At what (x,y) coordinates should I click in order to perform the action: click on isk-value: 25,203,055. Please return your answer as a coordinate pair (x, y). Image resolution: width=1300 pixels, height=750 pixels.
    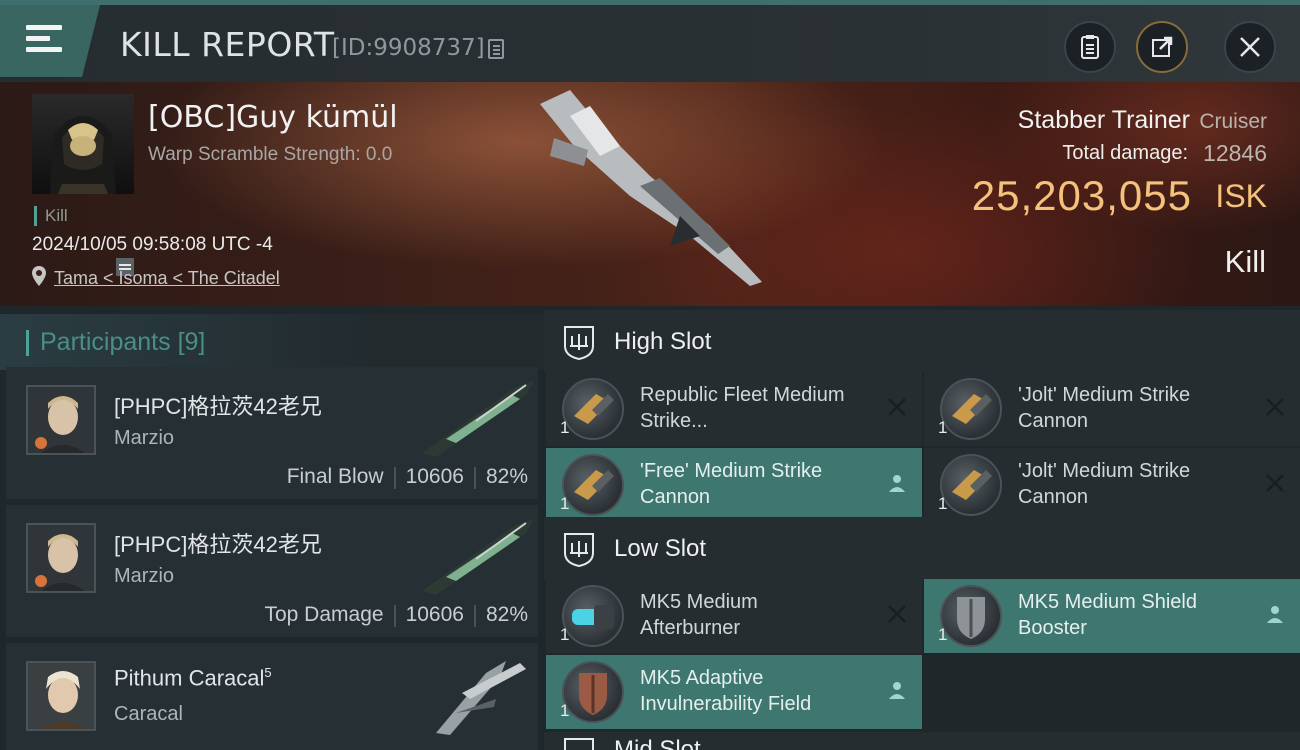
    Looking at the image, I should click on (1081, 195).